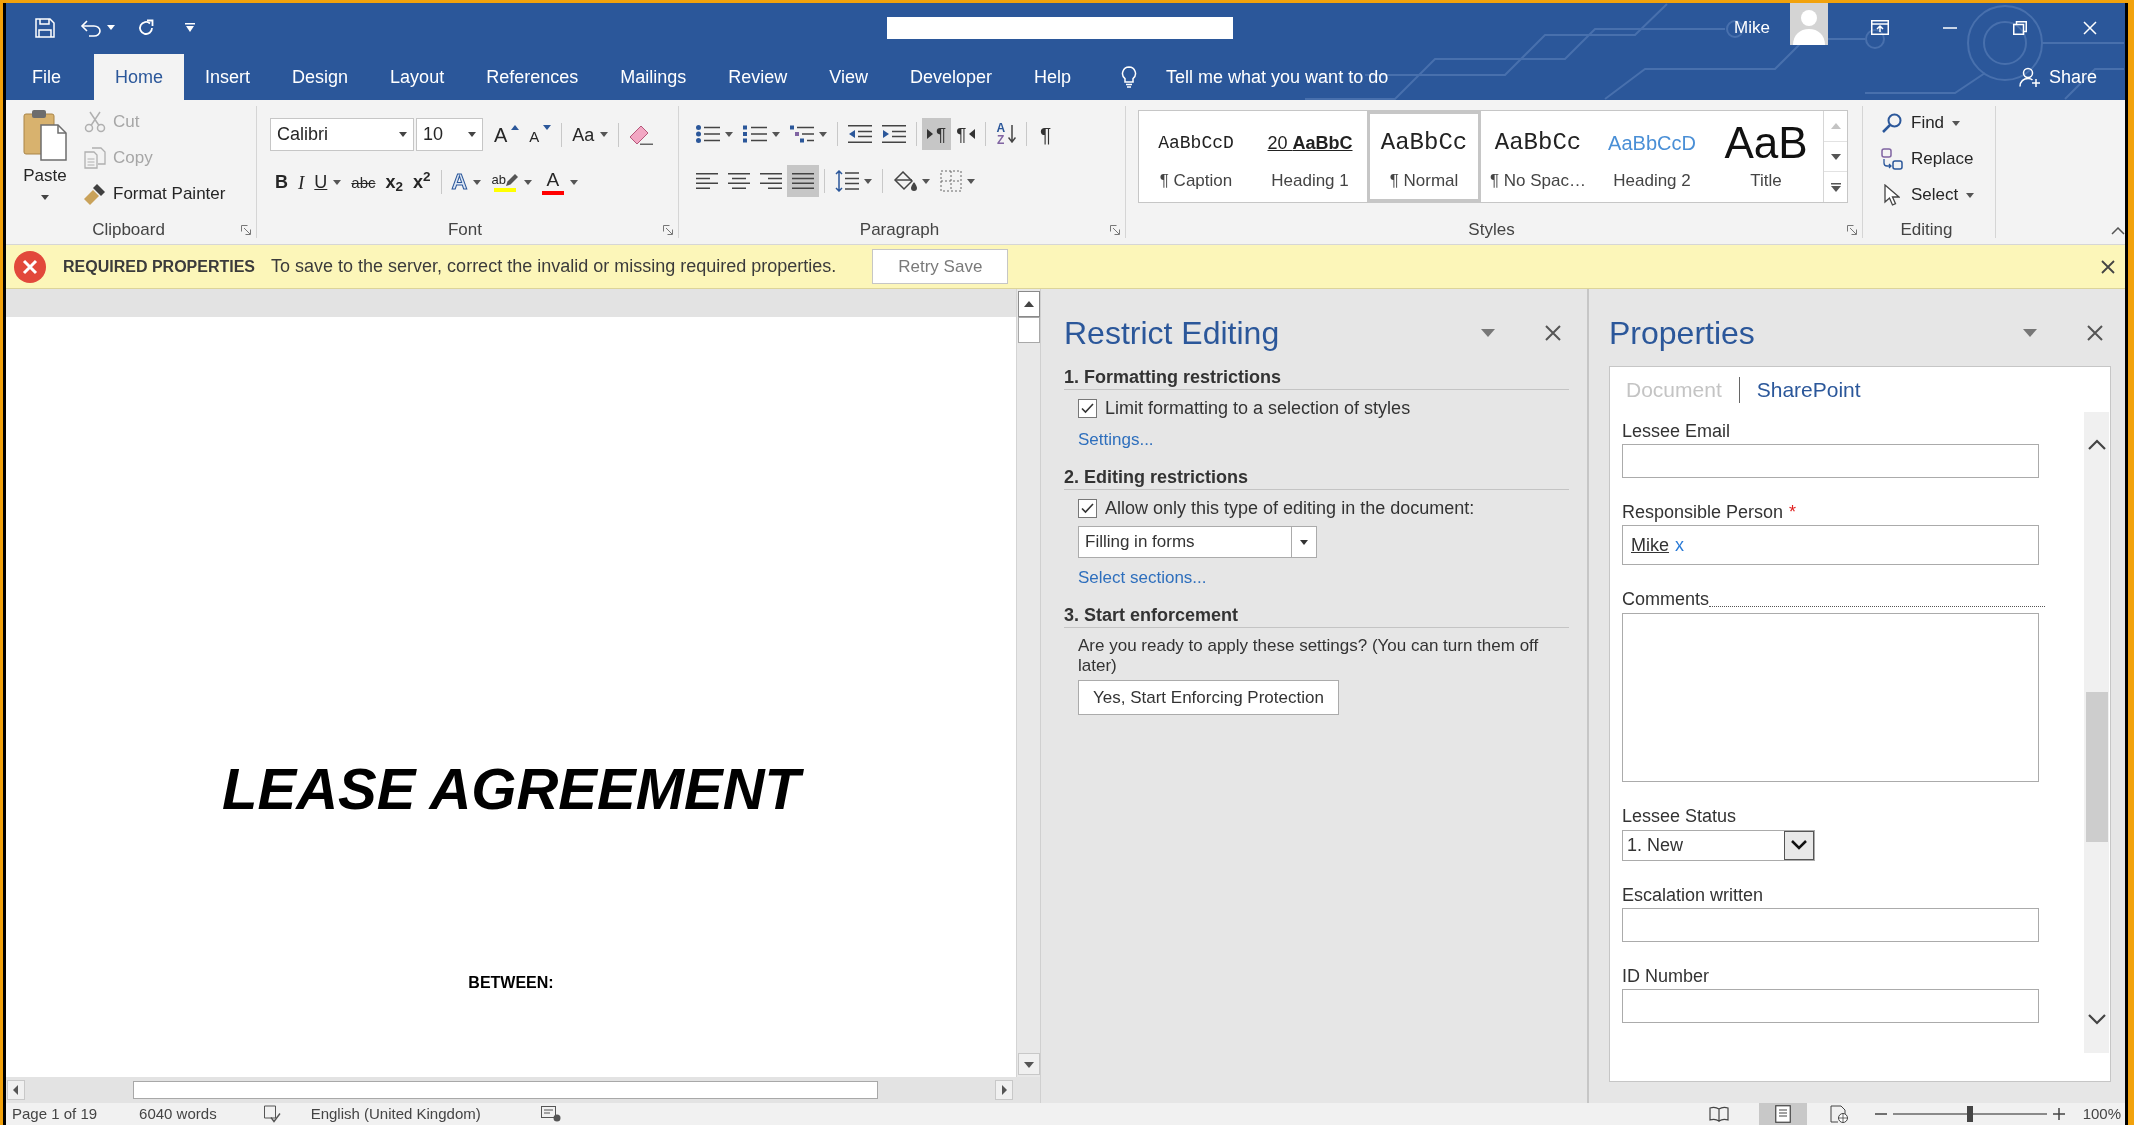 The height and width of the screenshot is (1125, 2134). I want to click on proofing-icon, so click(271, 1114).